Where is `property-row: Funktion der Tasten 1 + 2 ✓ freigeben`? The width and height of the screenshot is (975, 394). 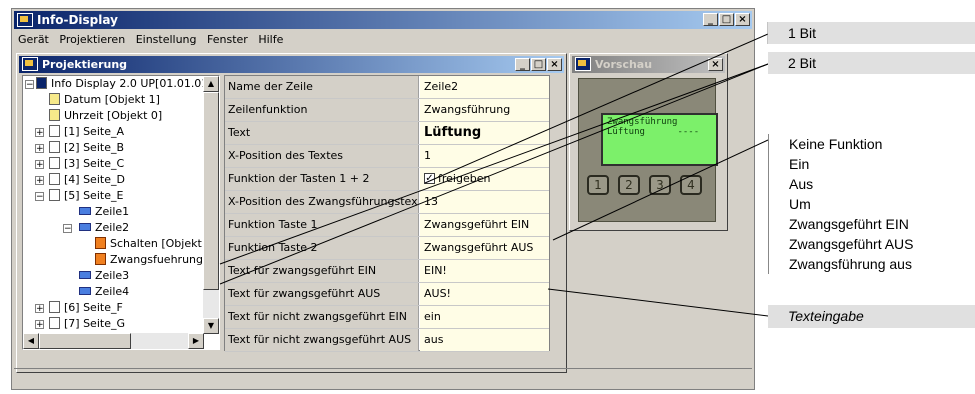
property-row: Funktion der Tasten 1 + 2 ✓ freigeben is located at coordinates (387, 179).